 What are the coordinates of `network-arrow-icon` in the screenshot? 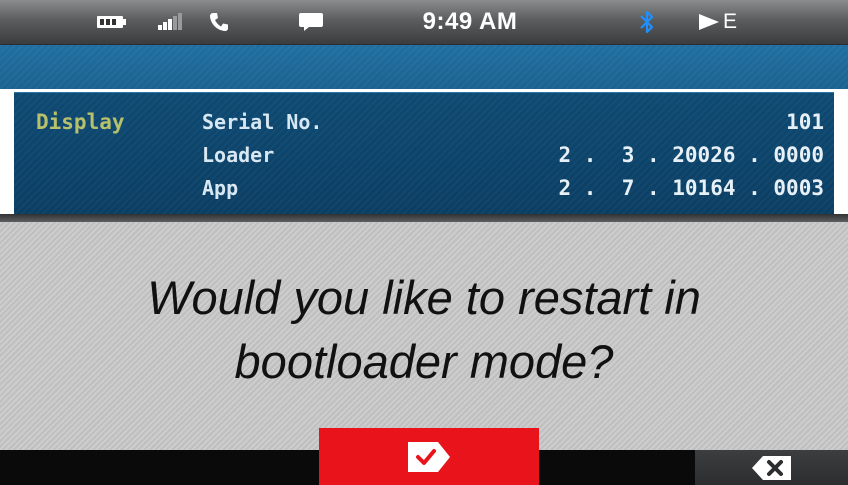 It's located at (708, 22).